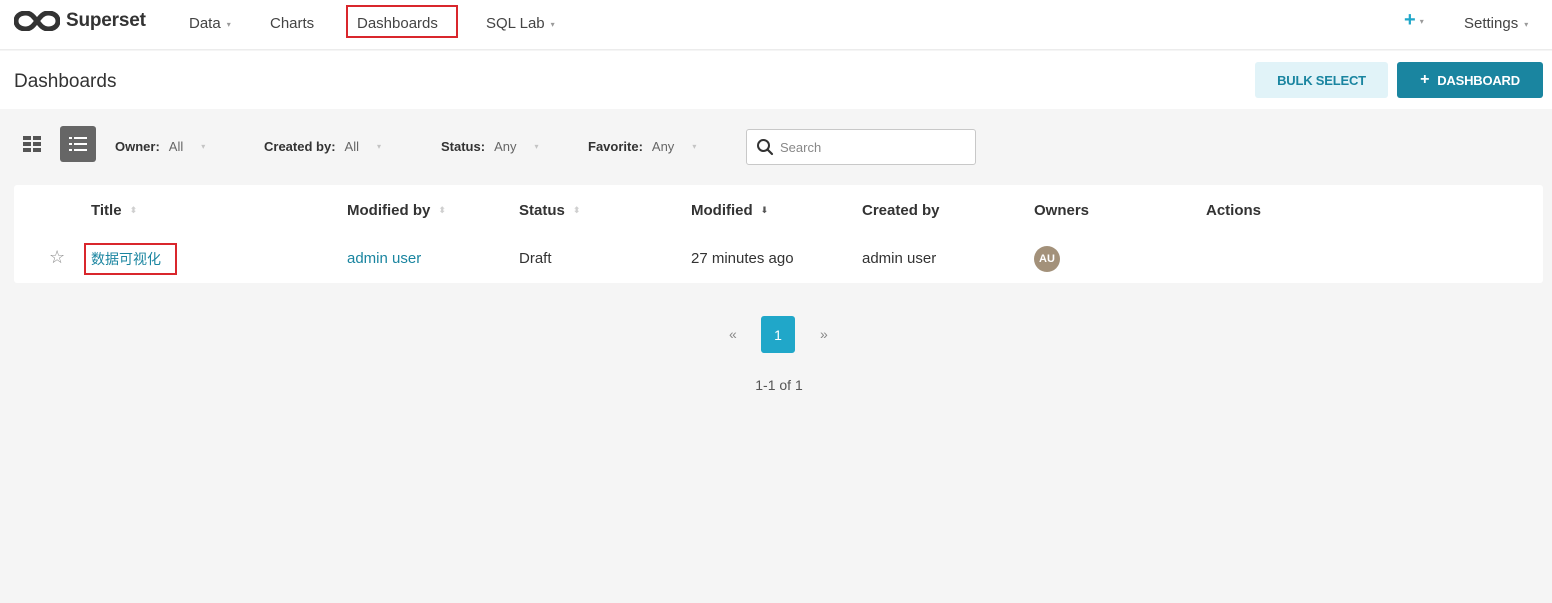  I want to click on brand: Superset, so click(80, 21).